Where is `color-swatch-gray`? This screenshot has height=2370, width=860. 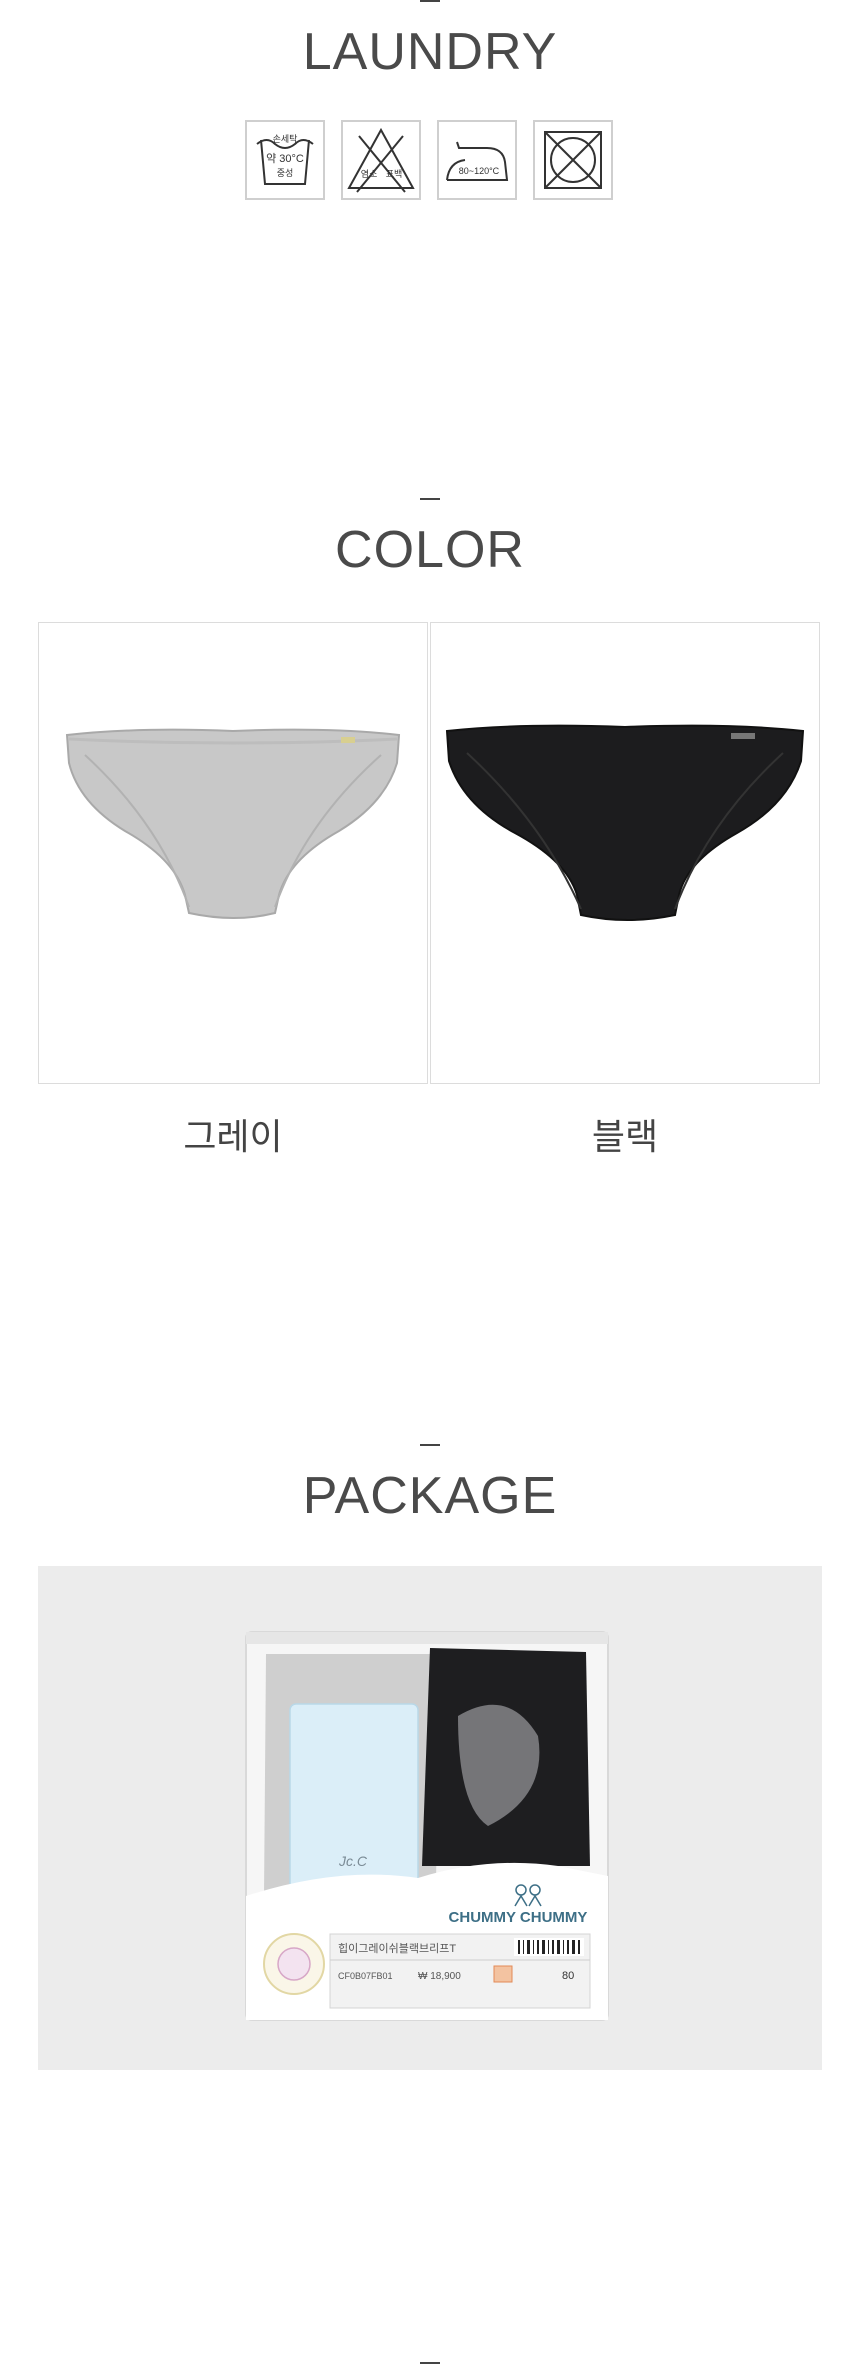
color-swatch-gray is located at coordinates (233, 853).